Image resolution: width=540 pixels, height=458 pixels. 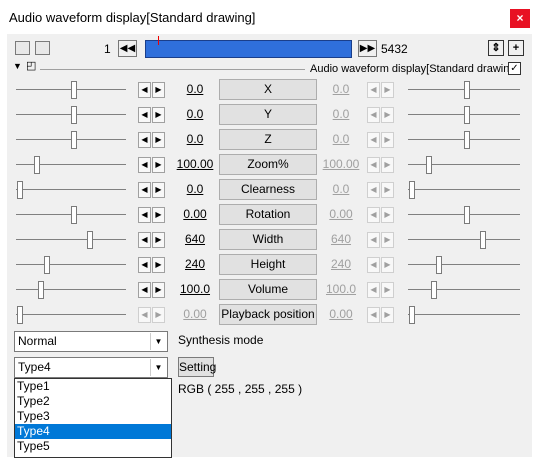 I want to click on prev-frame-button: ◀◀, so click(x=127, y=48).